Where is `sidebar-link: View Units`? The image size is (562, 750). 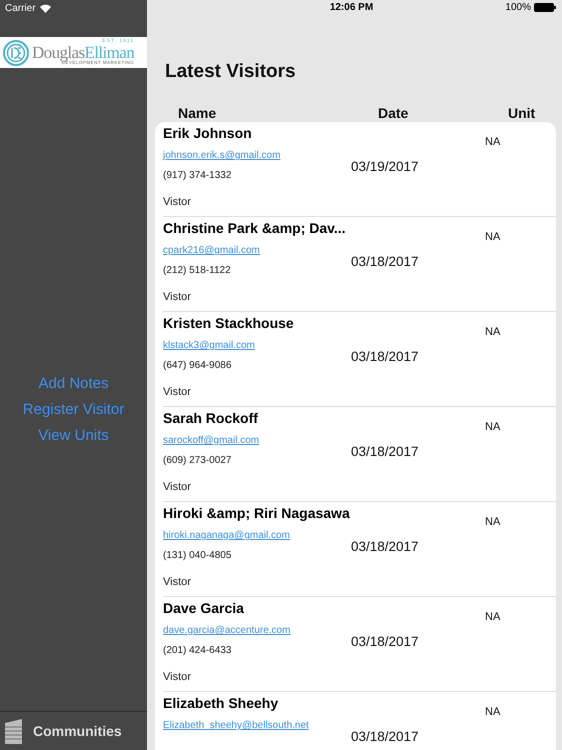 sidebar-link: View Units is located at coordinates (73, 435).